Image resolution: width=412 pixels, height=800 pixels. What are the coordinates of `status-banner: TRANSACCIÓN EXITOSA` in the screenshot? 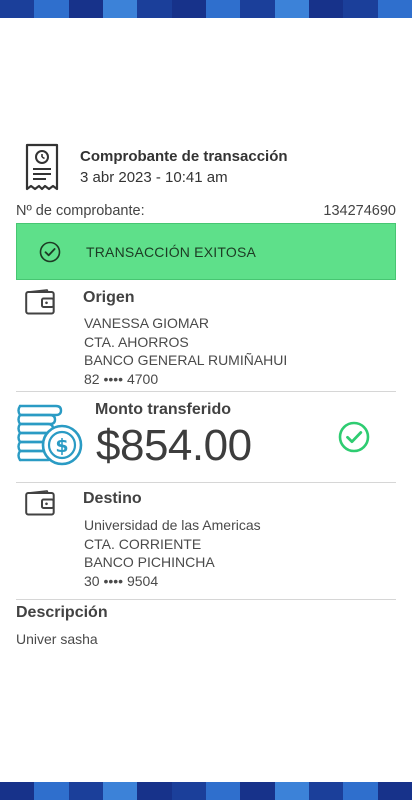 It's located at (206, 251).